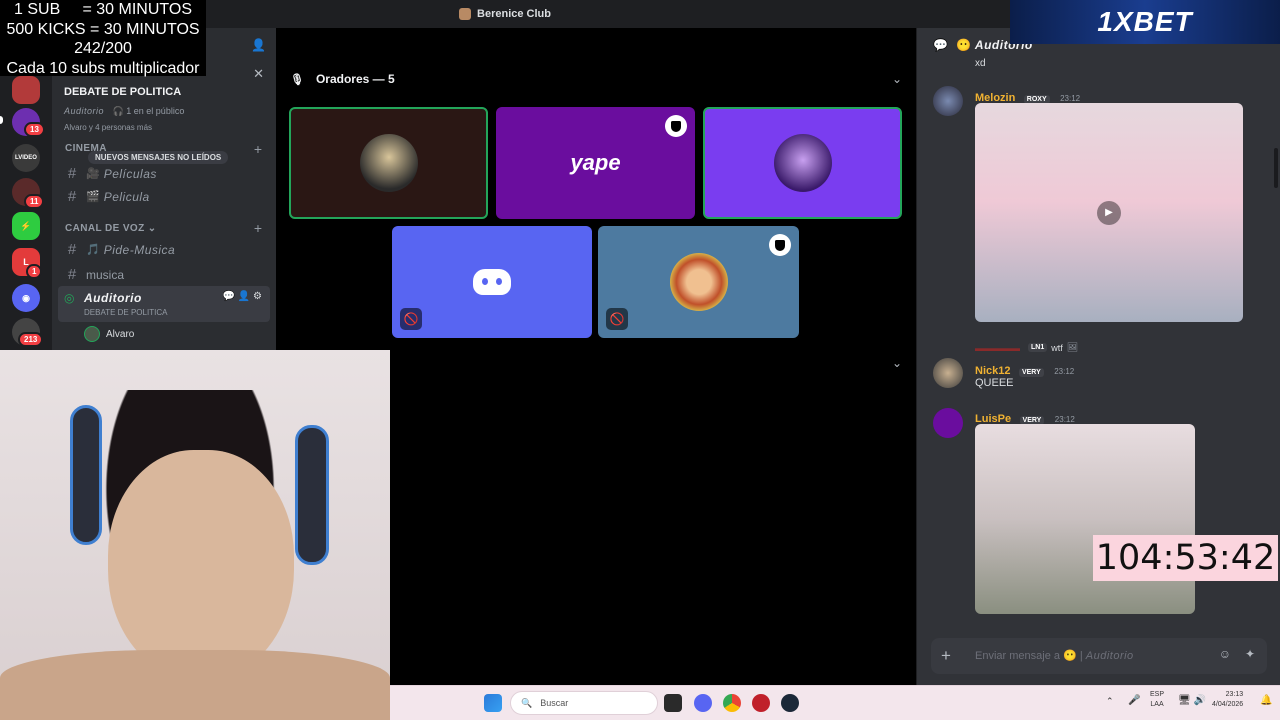 The image size is (1280, 720). Describe the element at coordinates (1276, 168) in the screenshot. I see `scrollbar` at that location.